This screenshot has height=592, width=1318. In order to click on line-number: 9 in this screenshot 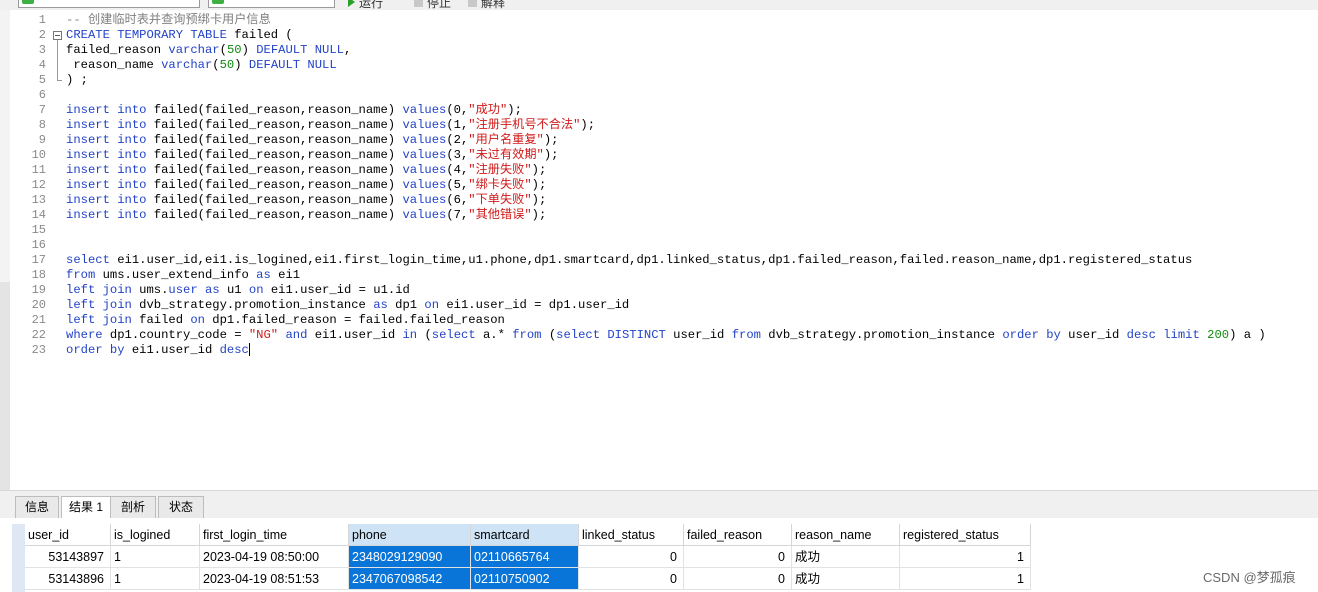, I will do `click(42, 140)`.